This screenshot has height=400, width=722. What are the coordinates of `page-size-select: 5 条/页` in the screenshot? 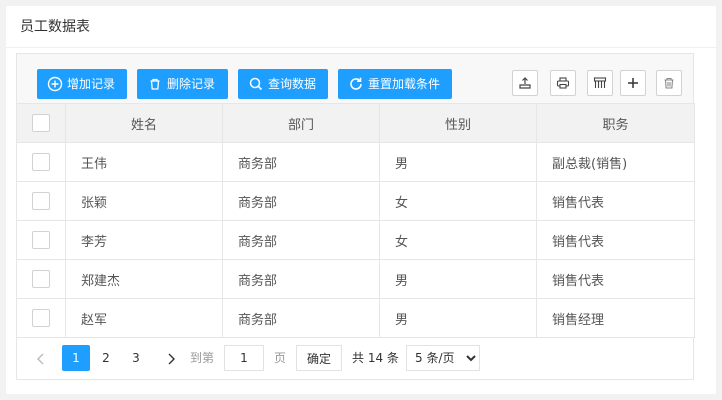 It's located at (443, 358).